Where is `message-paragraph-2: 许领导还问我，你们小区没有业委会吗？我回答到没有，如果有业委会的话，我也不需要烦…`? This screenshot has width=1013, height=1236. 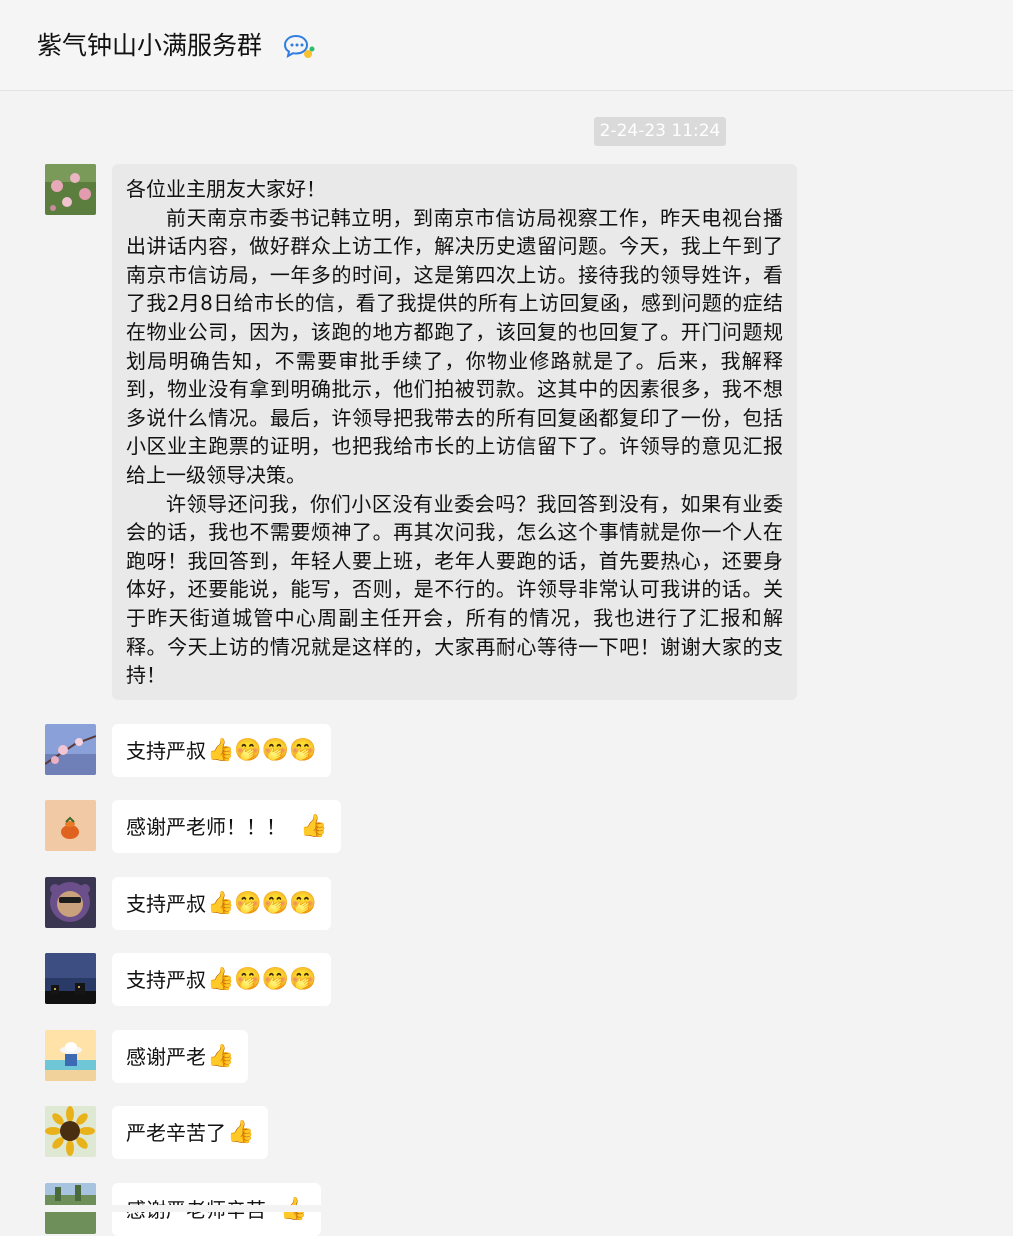 message-paragraph-2: 许领导还问我，你们小区没有业委会吗？我回答到没有，如果有业委会的话，我也不需要烦… is located at coordinates (454, 589).